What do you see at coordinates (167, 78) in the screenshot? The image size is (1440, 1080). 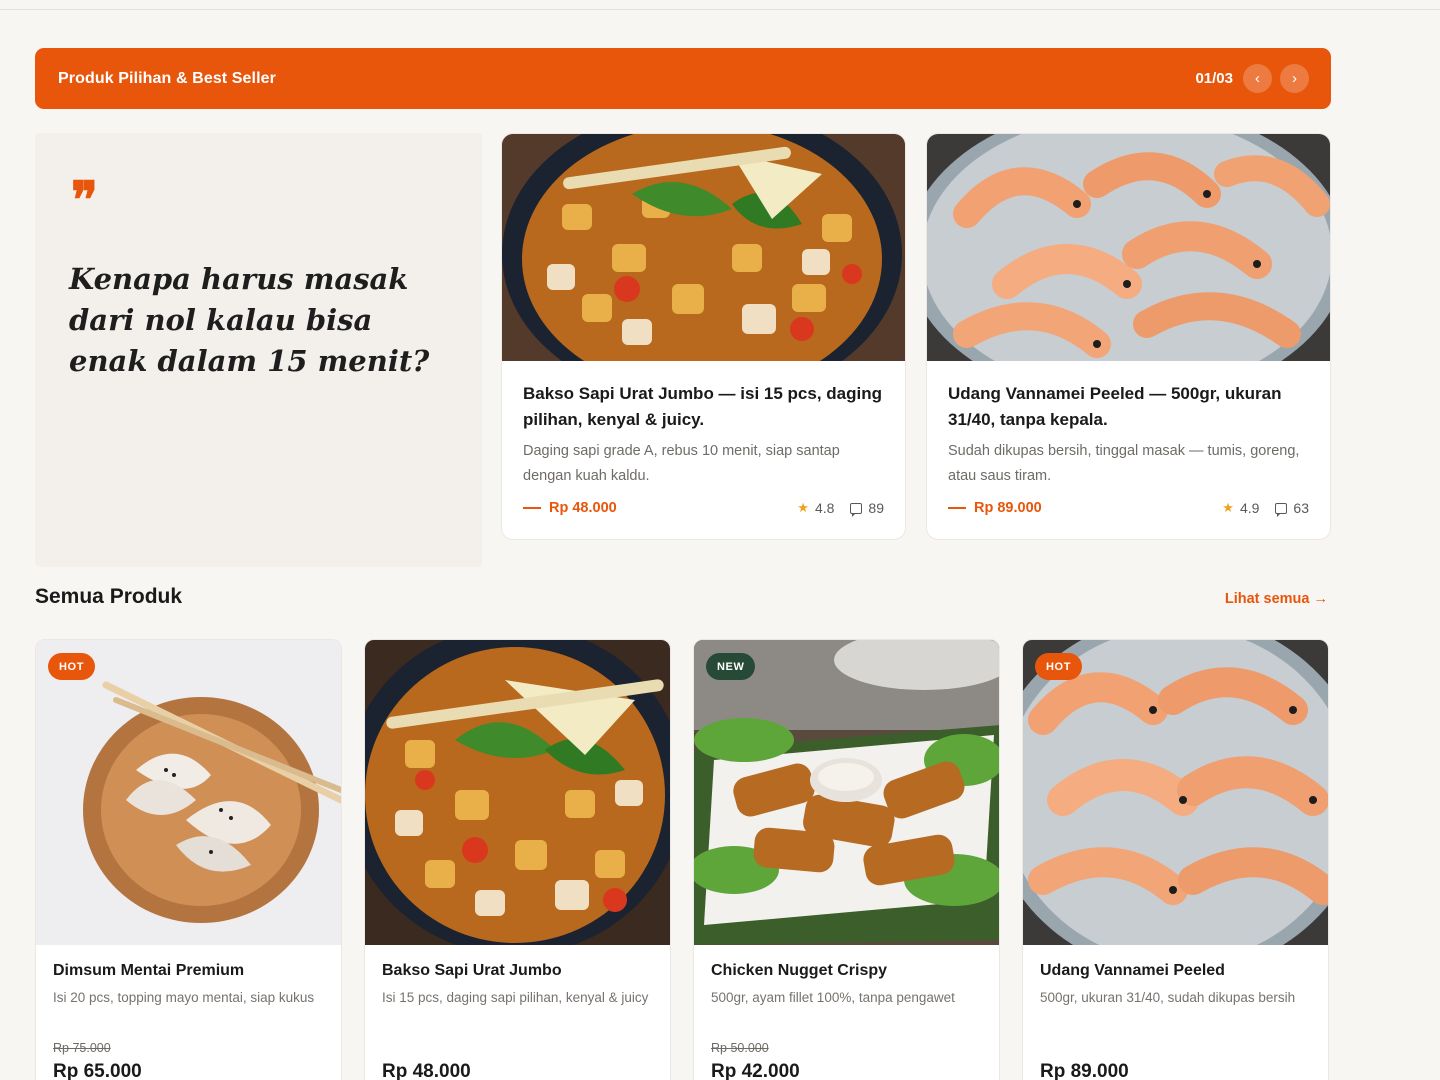 I see `banner-title: Produk Pilihan & Best Seller` at bounding box center [167, 78].